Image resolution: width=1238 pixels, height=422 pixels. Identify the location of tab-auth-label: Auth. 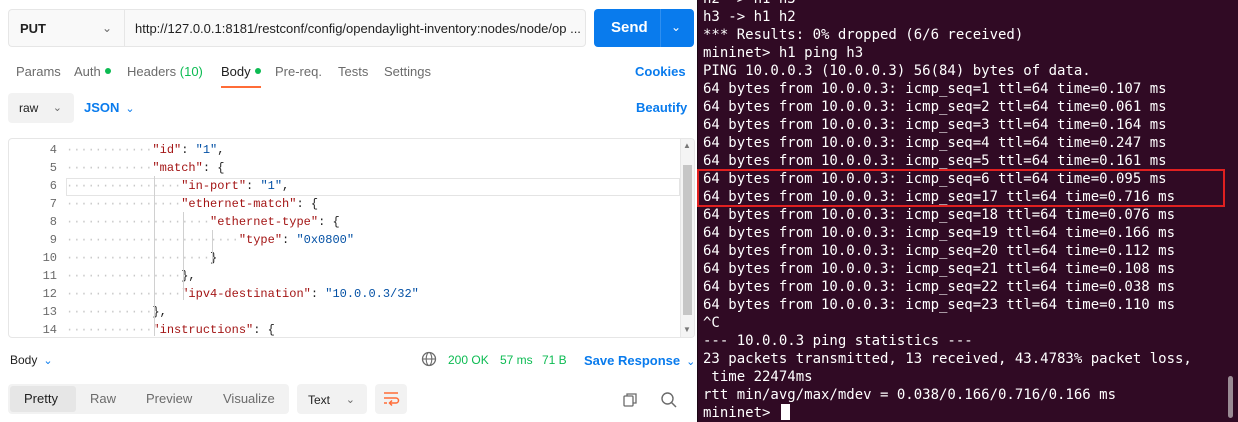
(87, 71).